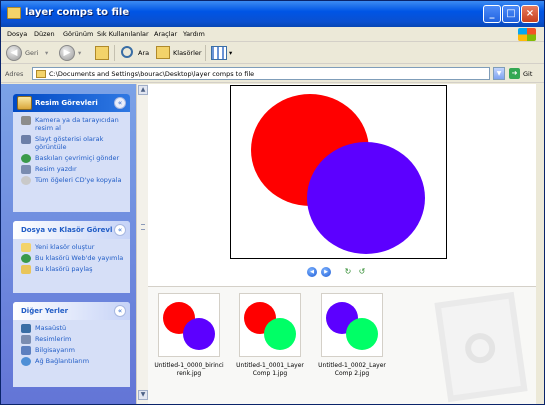 Image resolution: width=545 pixels, height=405 pixels. What do you see at coordinates (73, 143) in the screenshot?
I see `task-view-slideshow: Slayt gösterisi olarak görüntüle` at bounding box center [73, 143].